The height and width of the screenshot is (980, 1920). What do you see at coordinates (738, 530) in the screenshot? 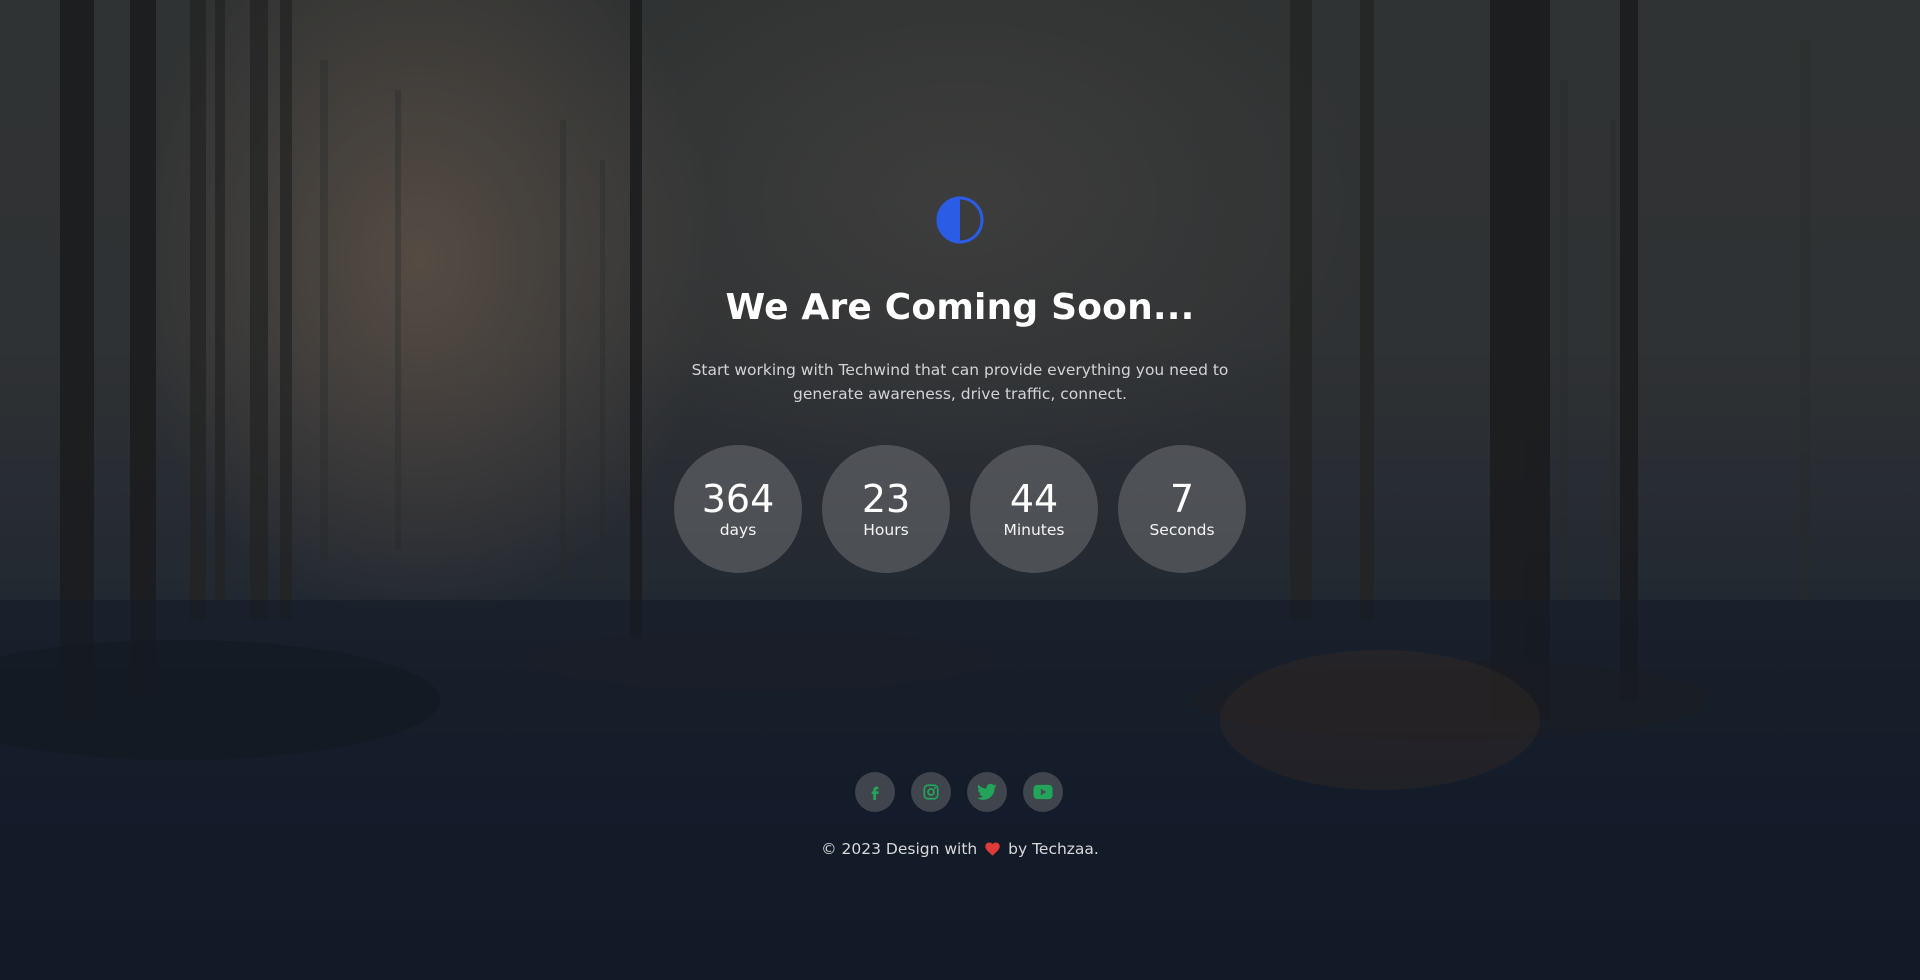
I see `countdown-label: days` at bounding box center [738, 530].